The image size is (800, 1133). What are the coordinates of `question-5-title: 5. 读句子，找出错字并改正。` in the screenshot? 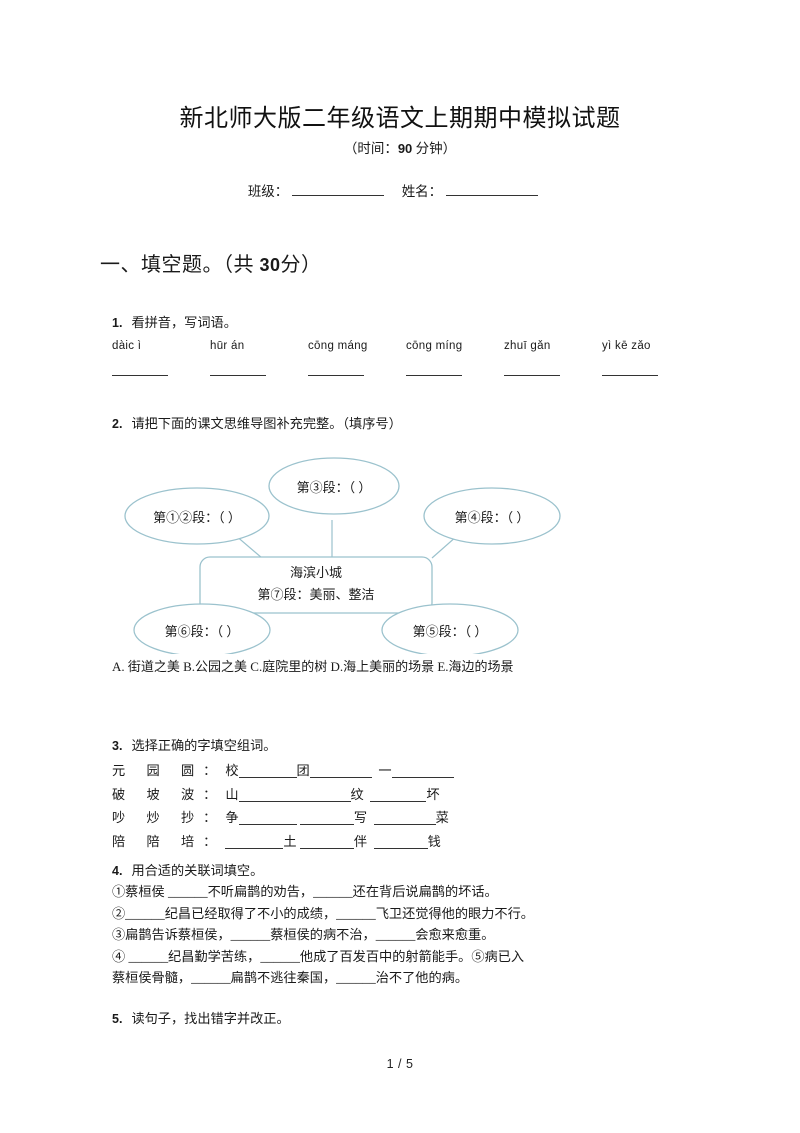 It's located at (407, 1018).